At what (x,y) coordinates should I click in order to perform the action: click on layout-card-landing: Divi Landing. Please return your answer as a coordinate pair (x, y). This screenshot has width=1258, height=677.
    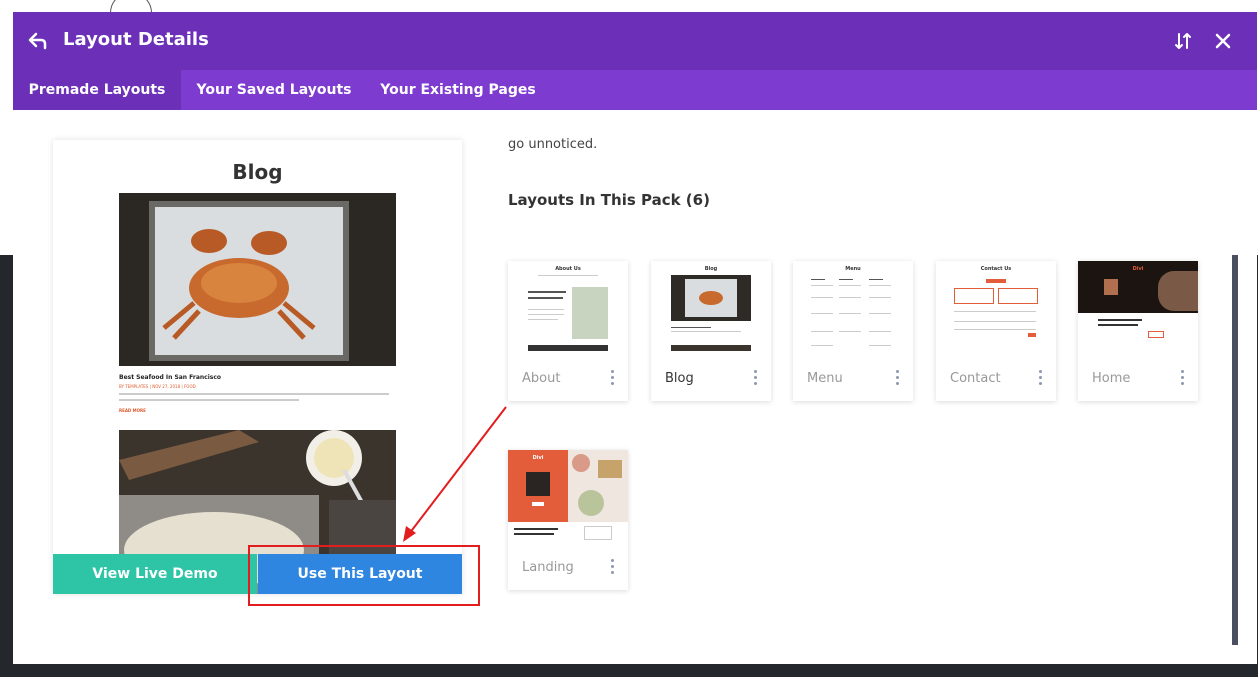
    Looking at the image, I should click on (568, 520).